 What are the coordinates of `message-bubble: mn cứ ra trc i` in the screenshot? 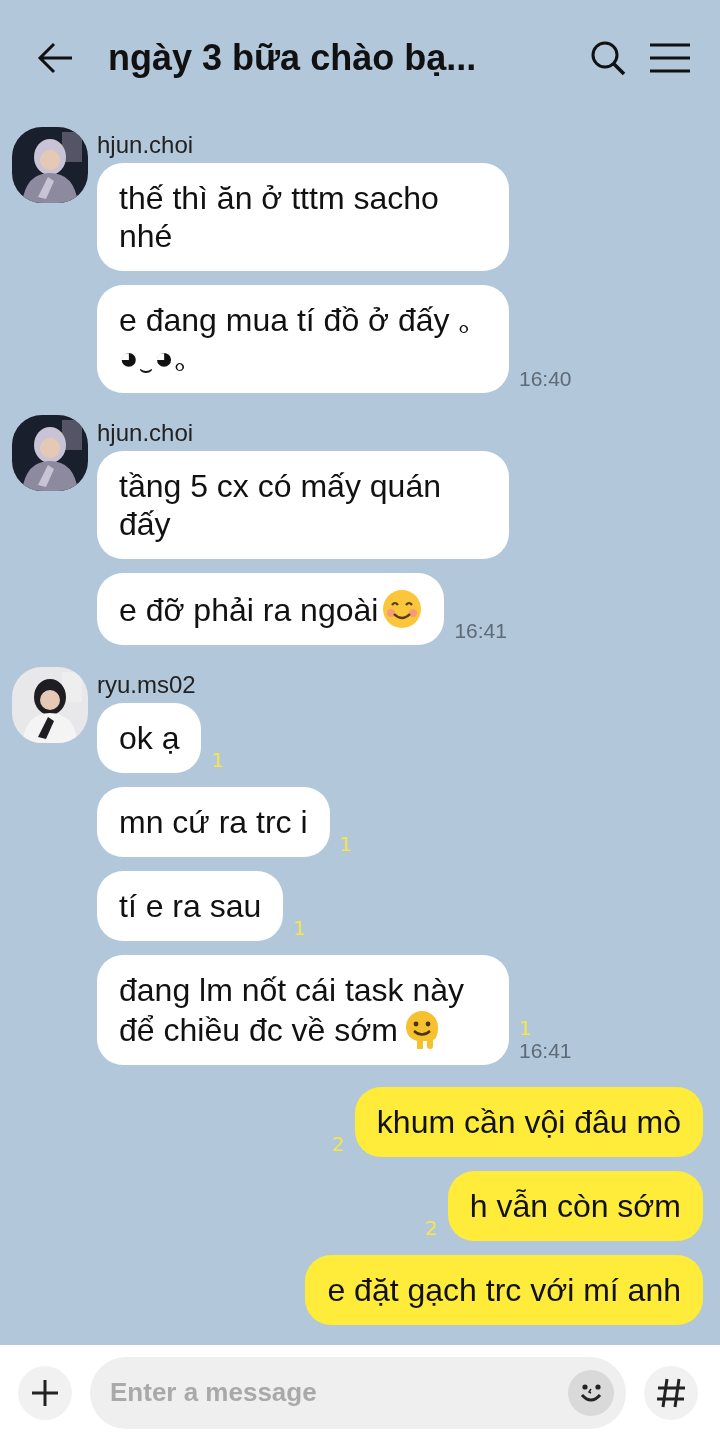 It's located at (213, 822).